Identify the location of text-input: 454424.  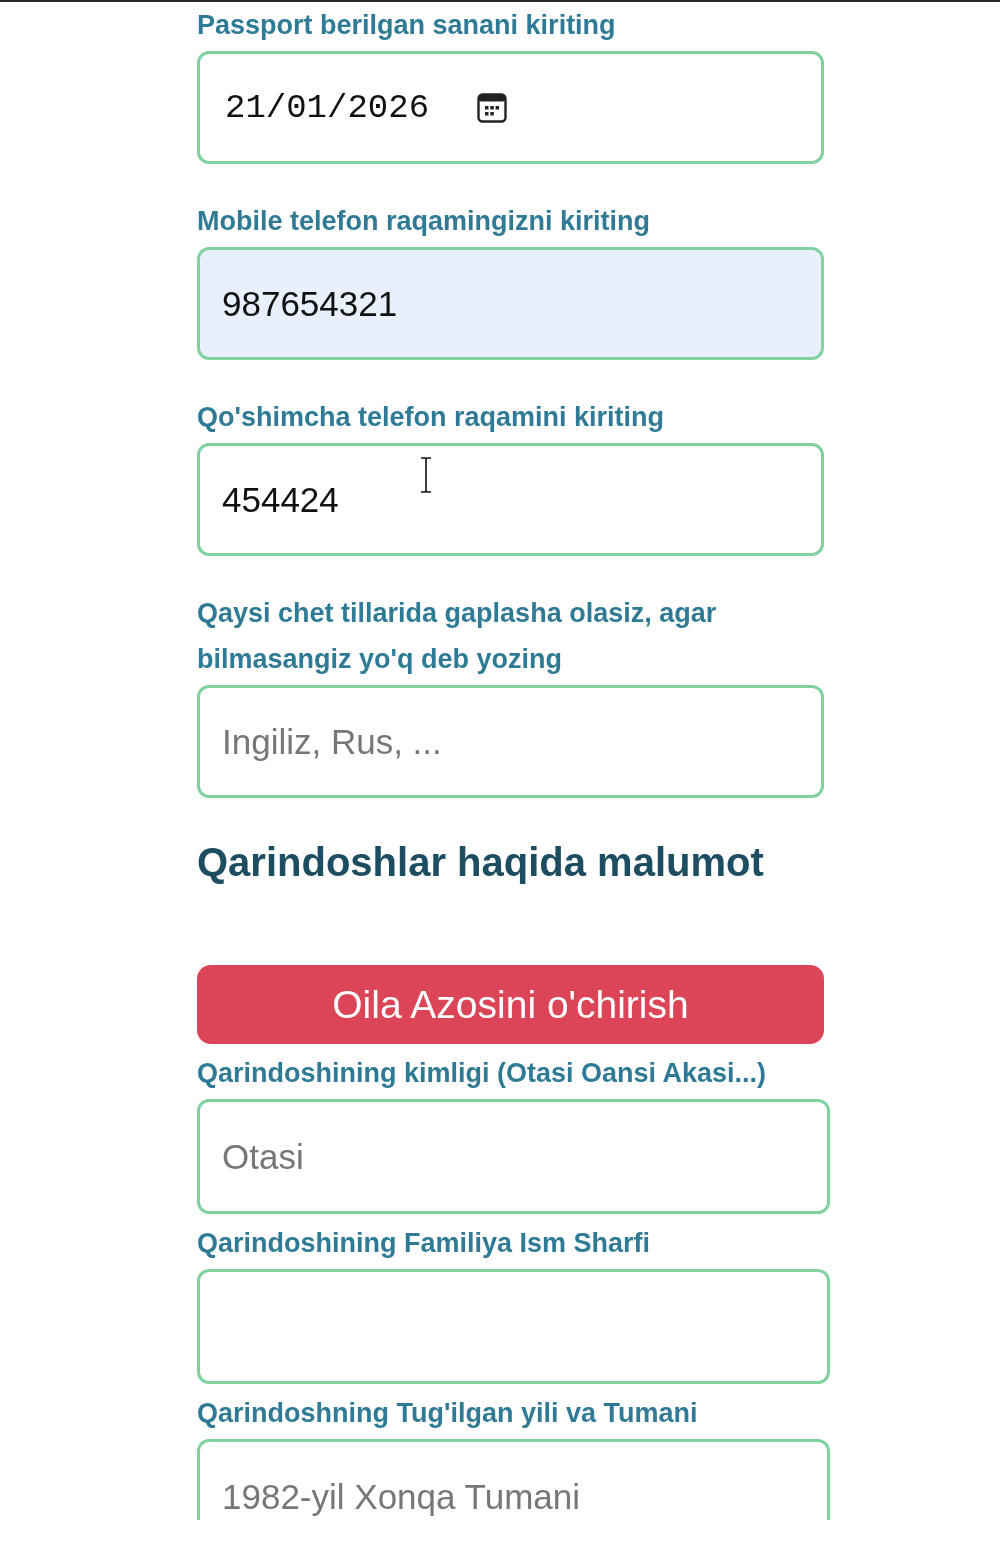
(510, 499).